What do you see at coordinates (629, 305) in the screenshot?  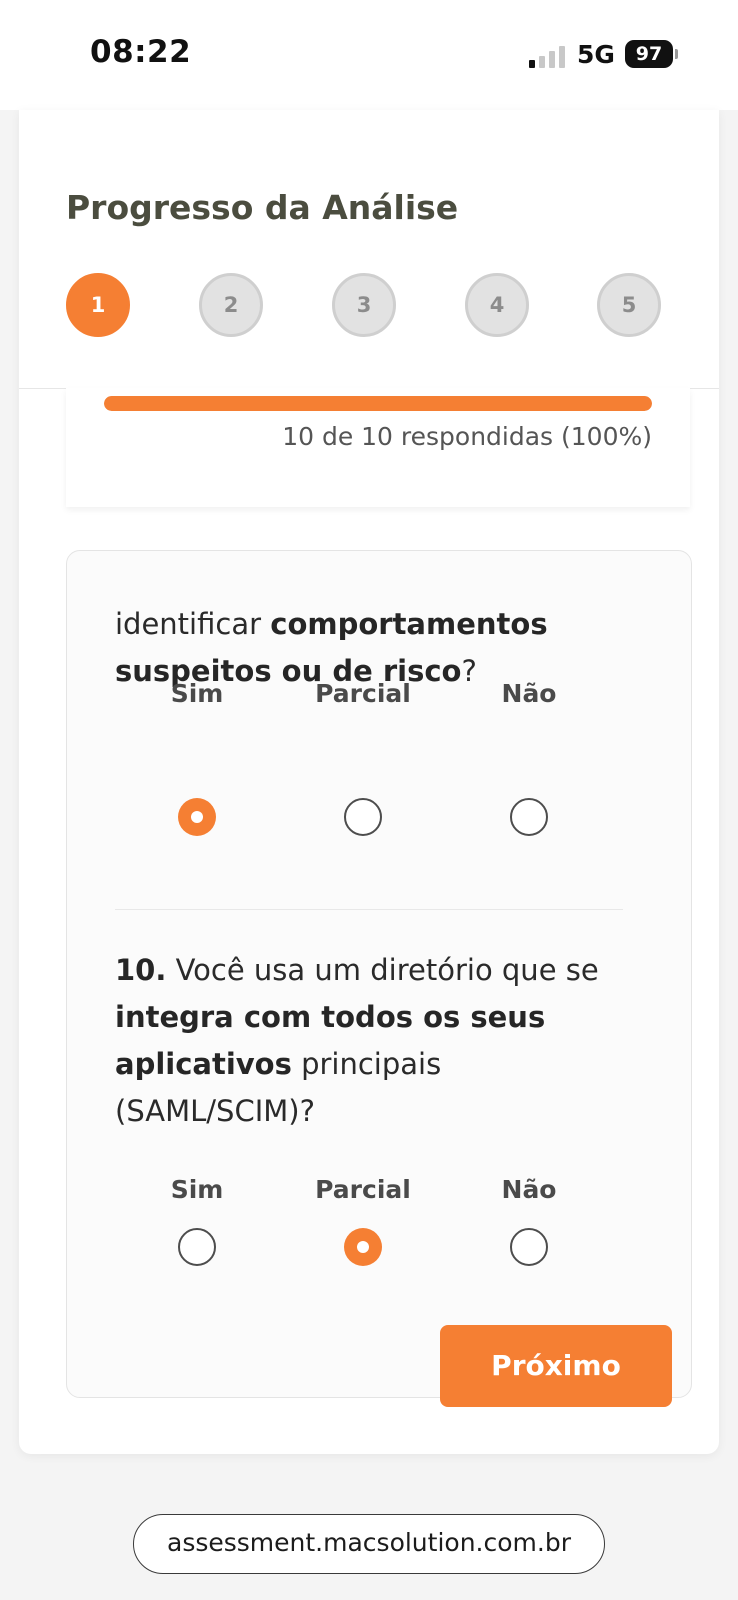 I see `step-5: 5` at bounding box center [629, 305].